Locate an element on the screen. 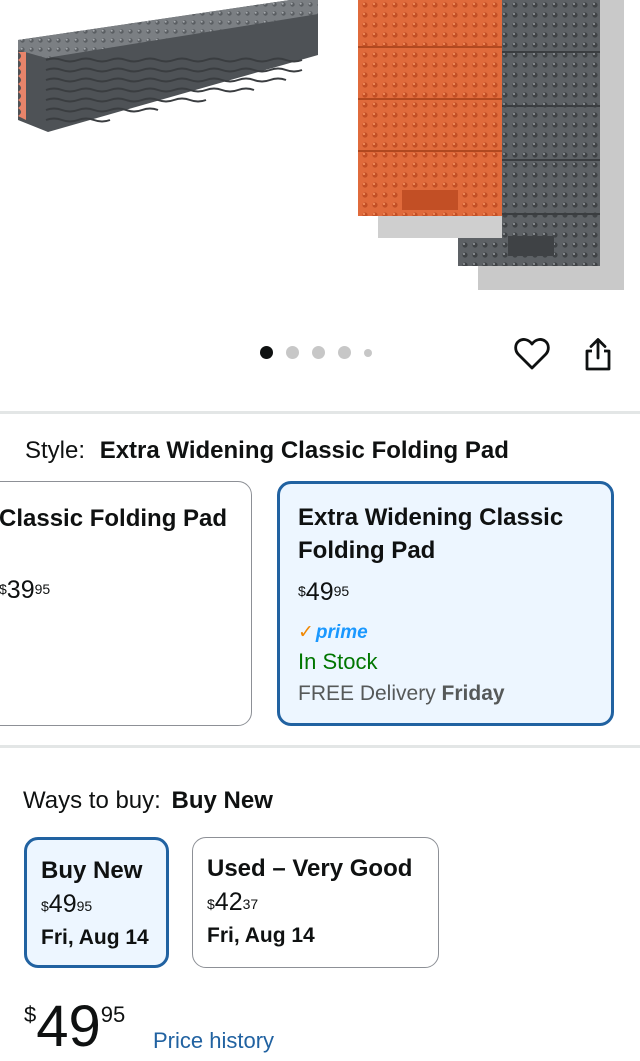  style-option-title: Classic Folding Pad is located at coordinates (114, 518).